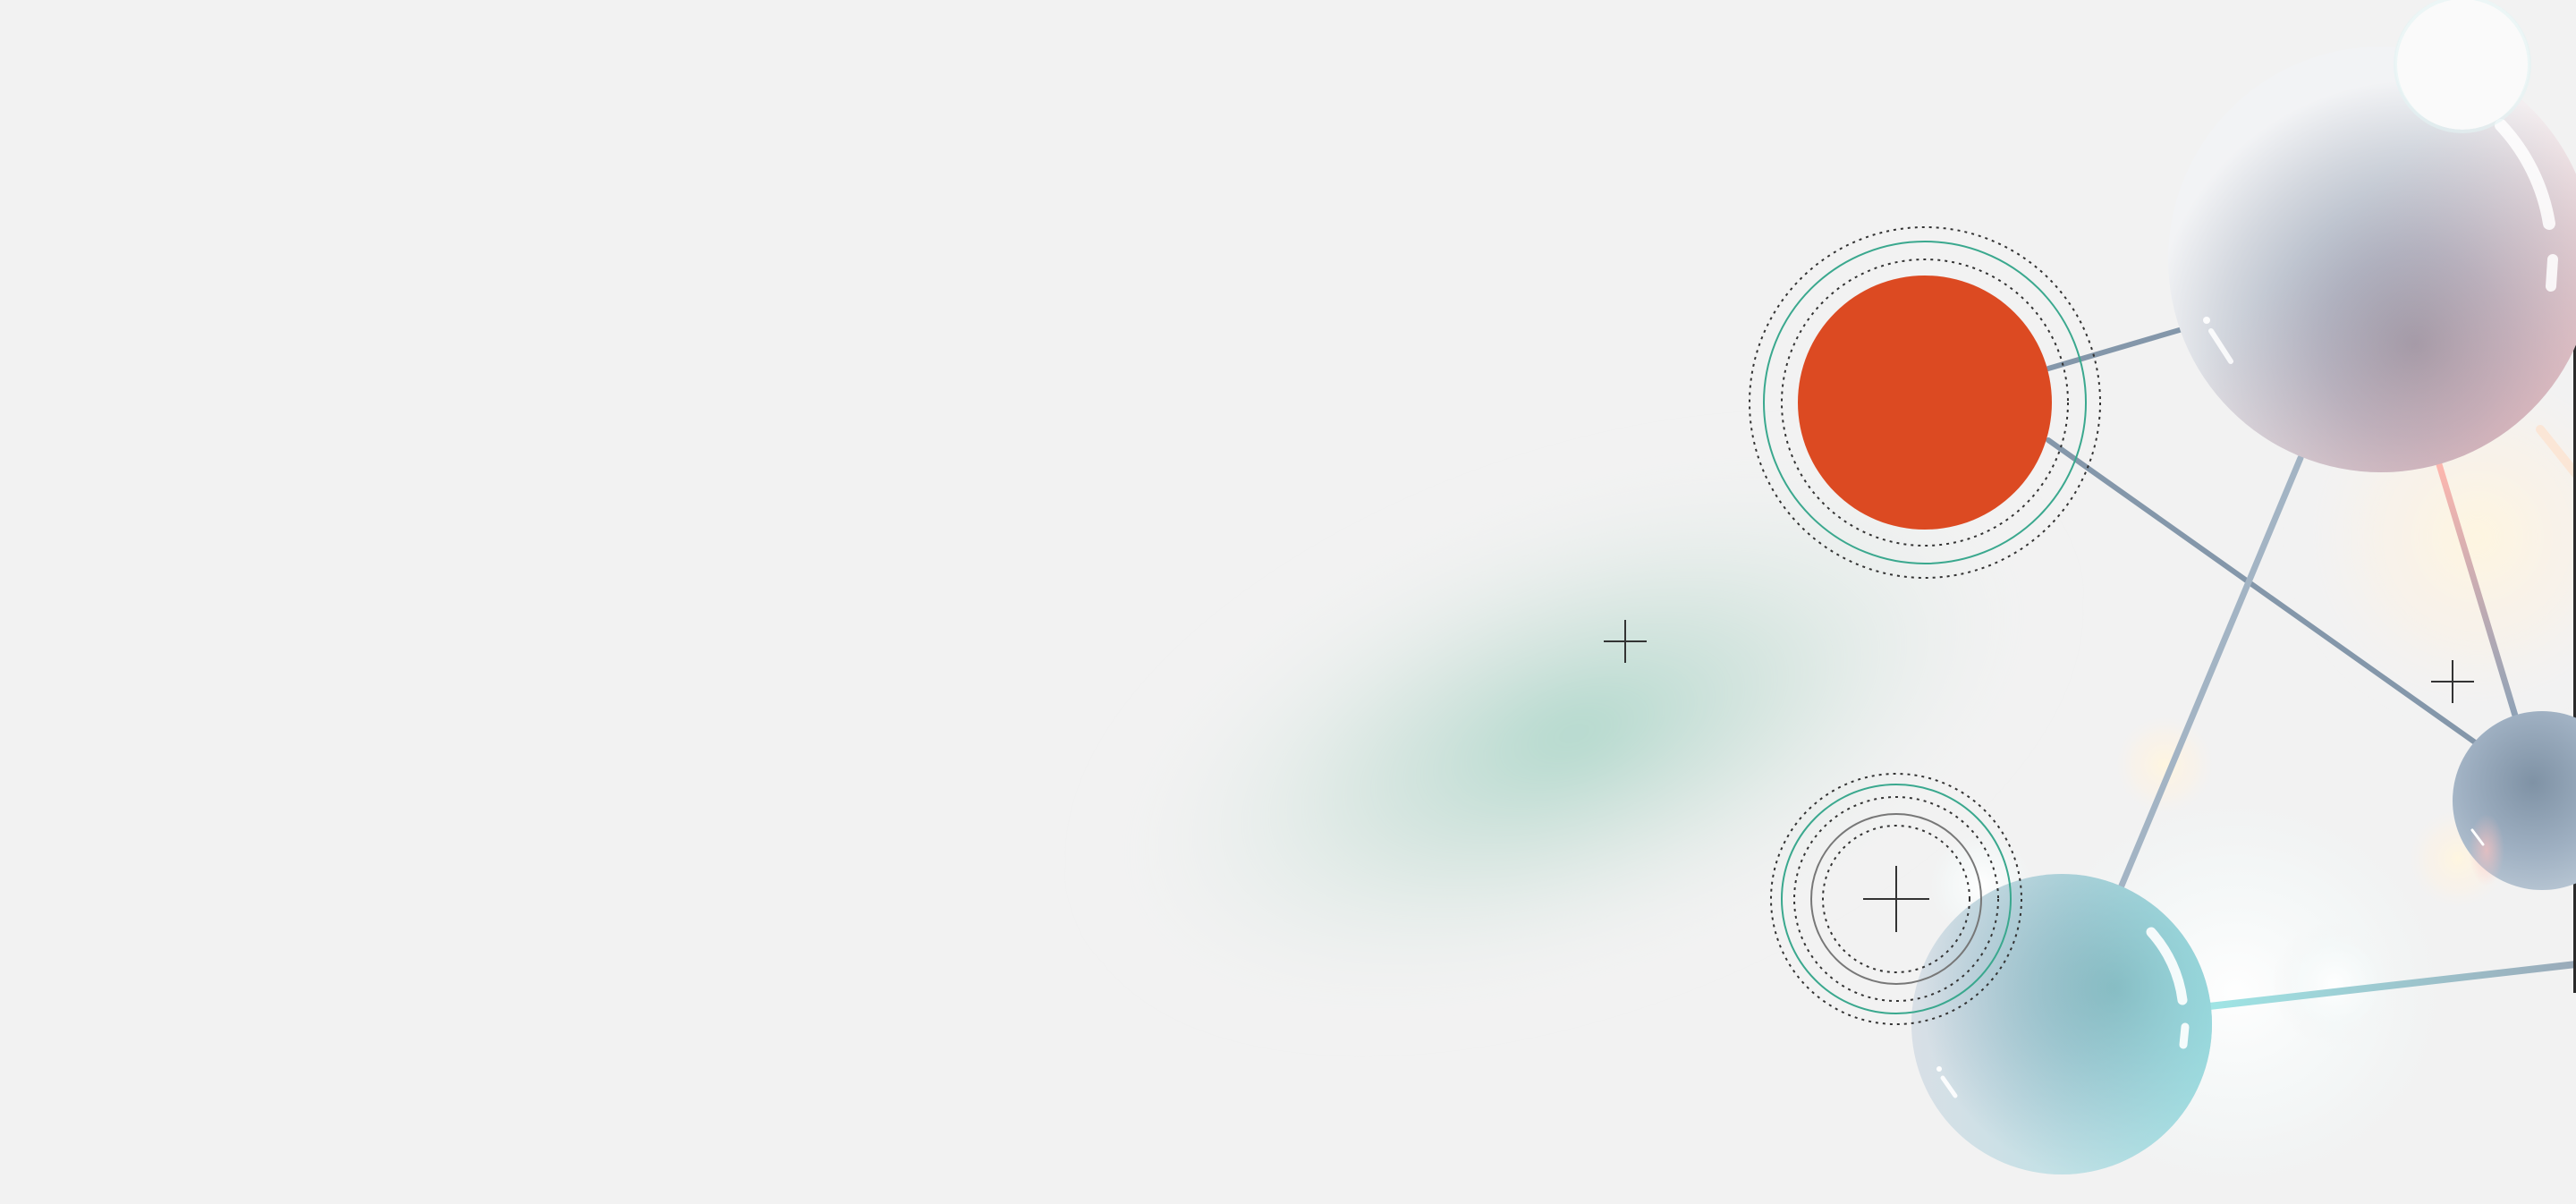  What do you see at coordinates (2115, 349) in the screenshot?
I see `connector-red-to-top` at bounding box center [2115, 349].